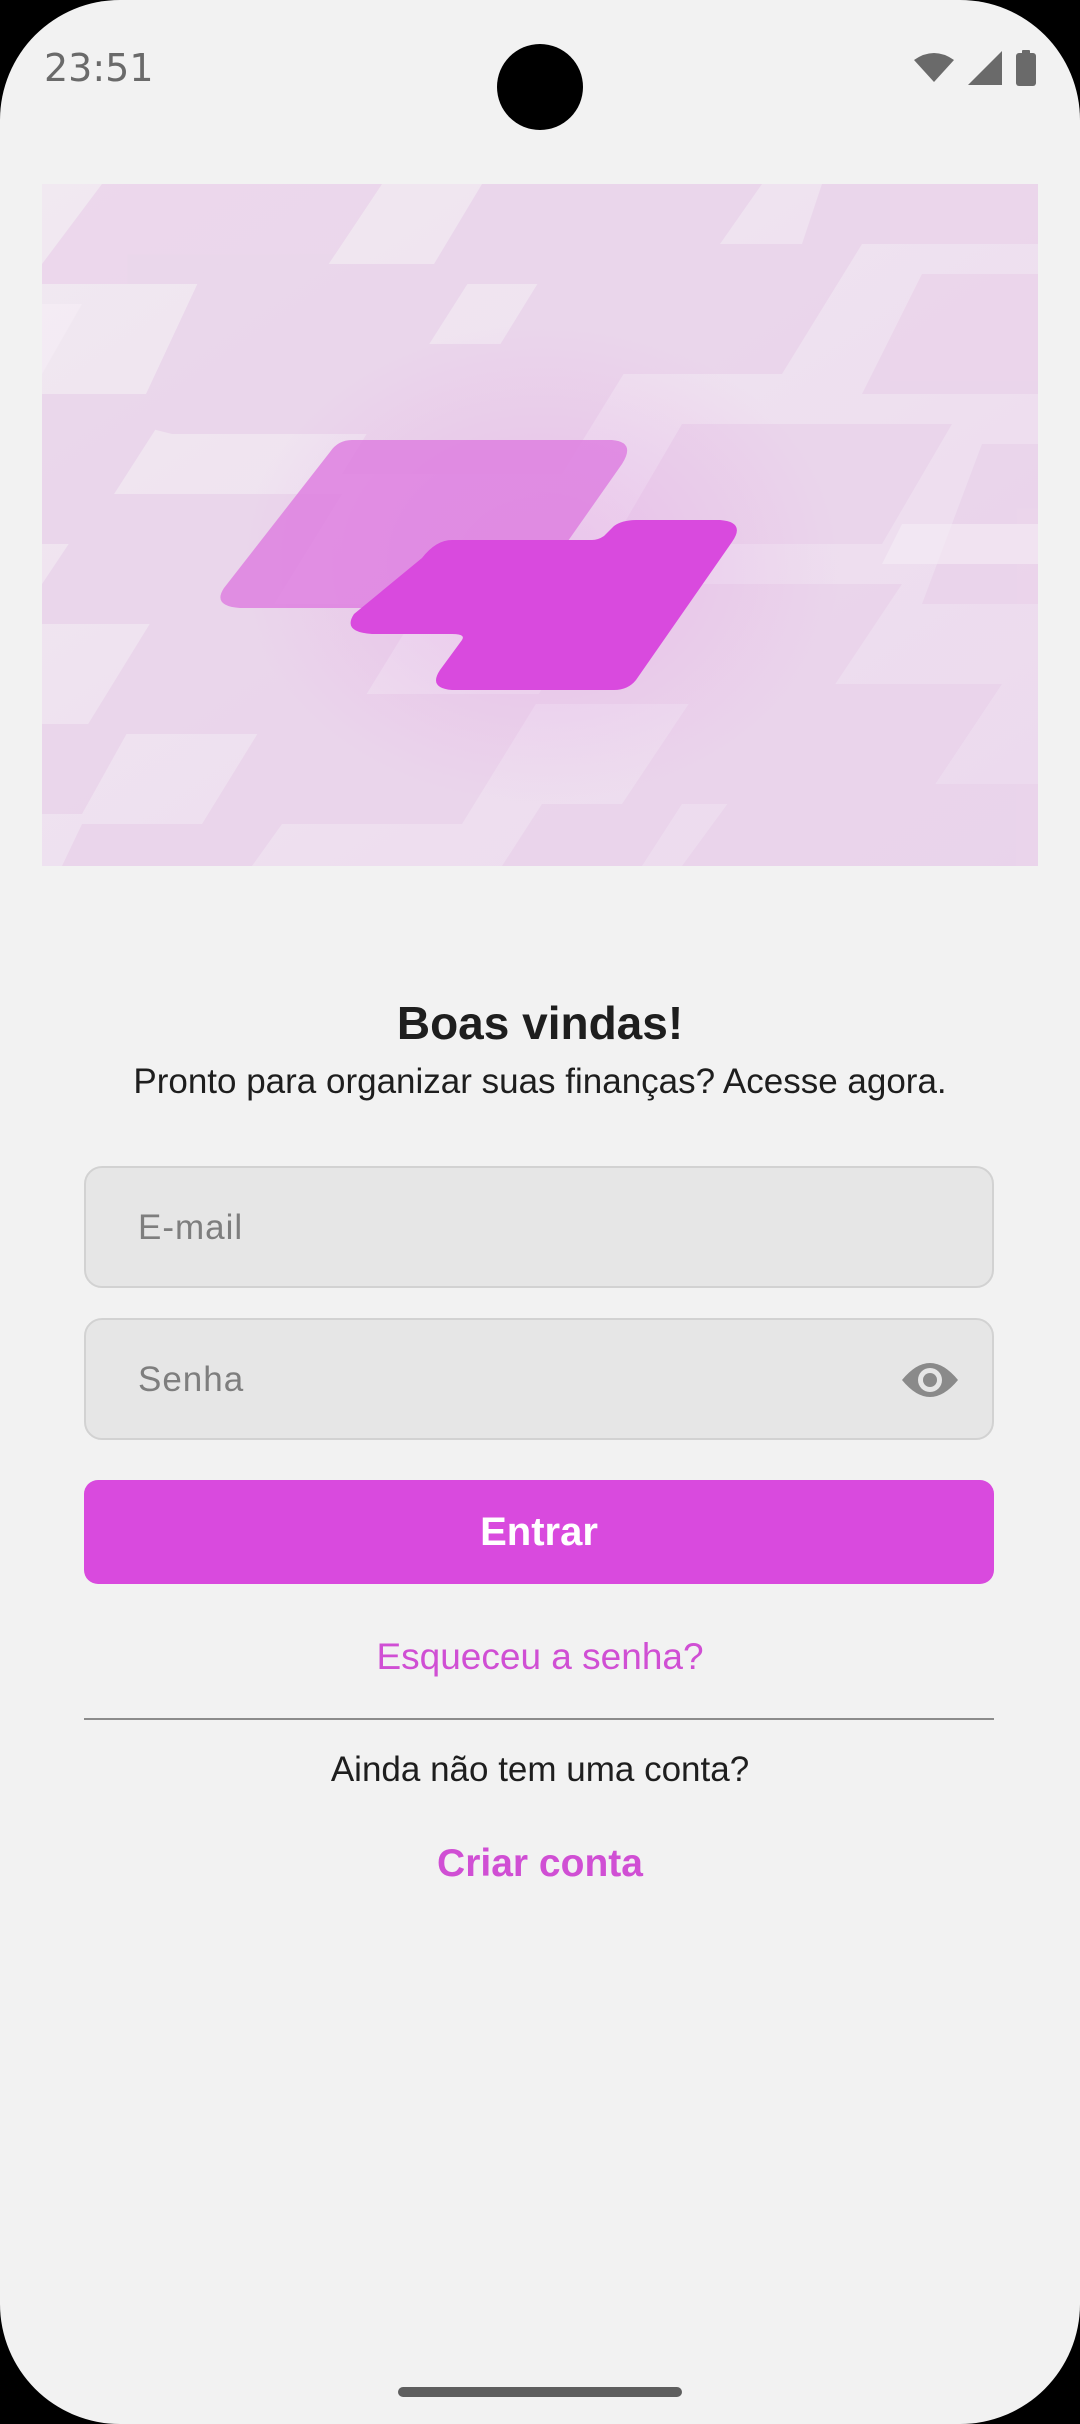 The height and width of the screenshot is (2424, 1080). Describe the element at coordinates (540, 2392) in the screenshot. I see `home-indicator` at that location.